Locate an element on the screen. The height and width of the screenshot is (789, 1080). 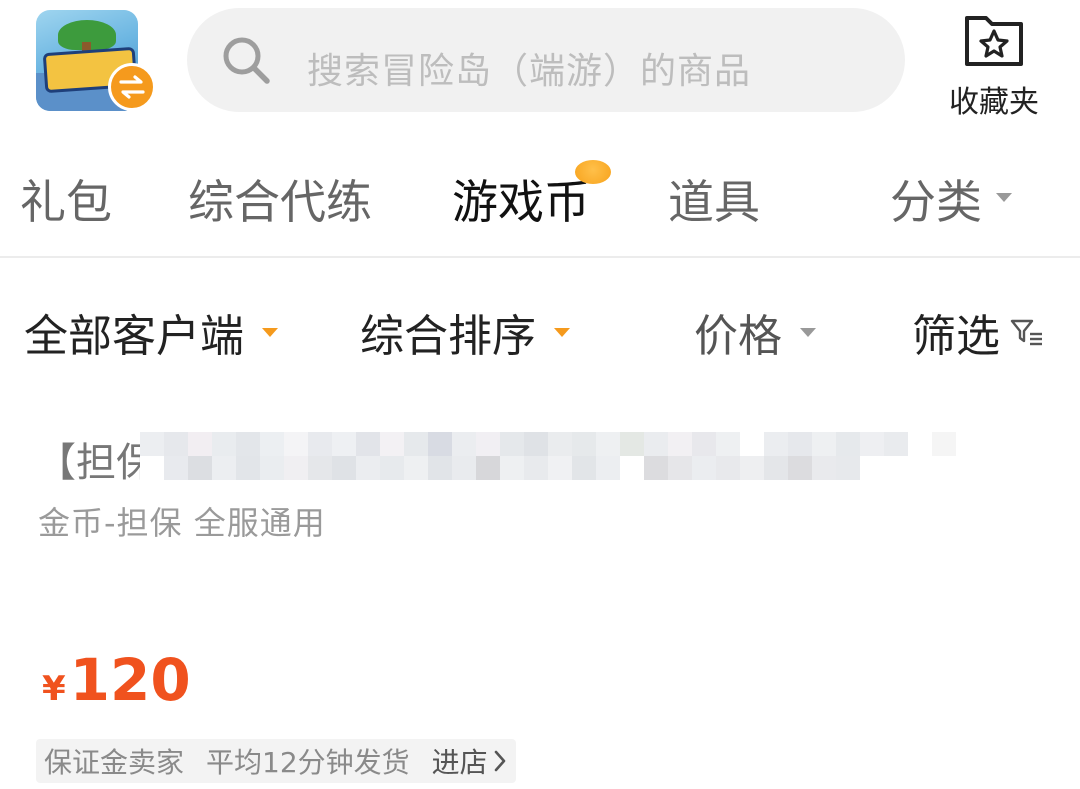
tab-game-currency: 游戏币 is located at coordinates (521, 199).